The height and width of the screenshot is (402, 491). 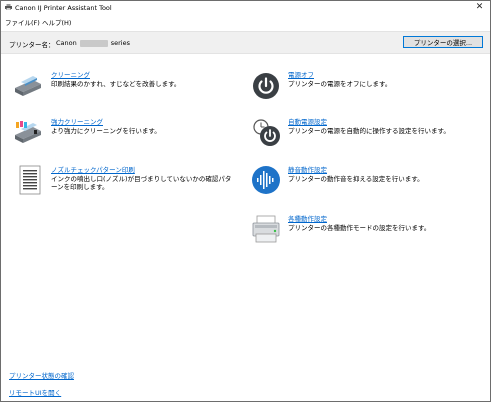 What do you see at coordinates (266, 229) in the screenshot?
I see `printer-settings-icon` at bounding box center [266, 229].